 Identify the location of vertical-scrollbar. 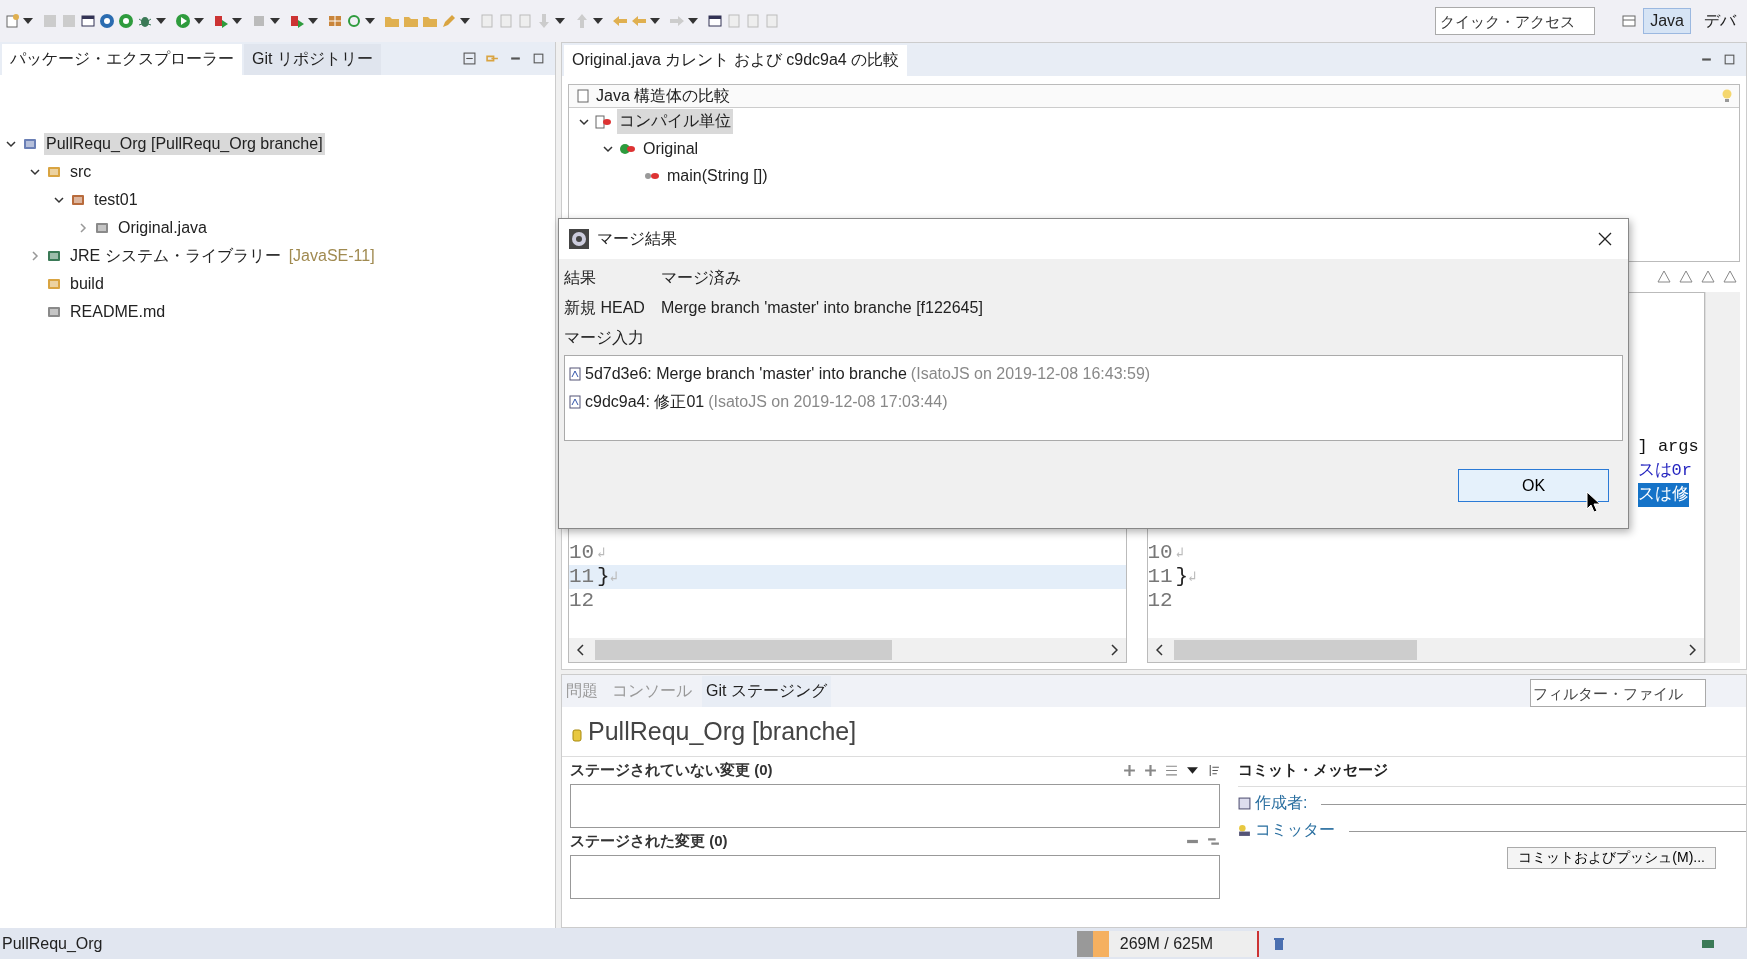
(1722, 477).